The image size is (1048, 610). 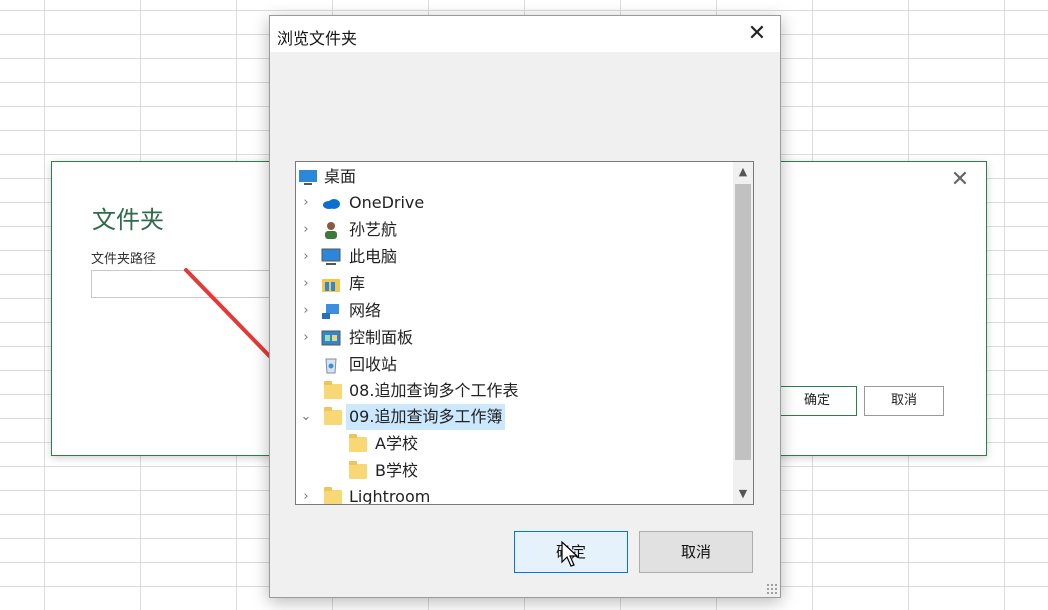 What do you see at coordinates (365, 310) in the screenshot?
I see `tree-item-label: 网络` at bounding box center [365, 310].